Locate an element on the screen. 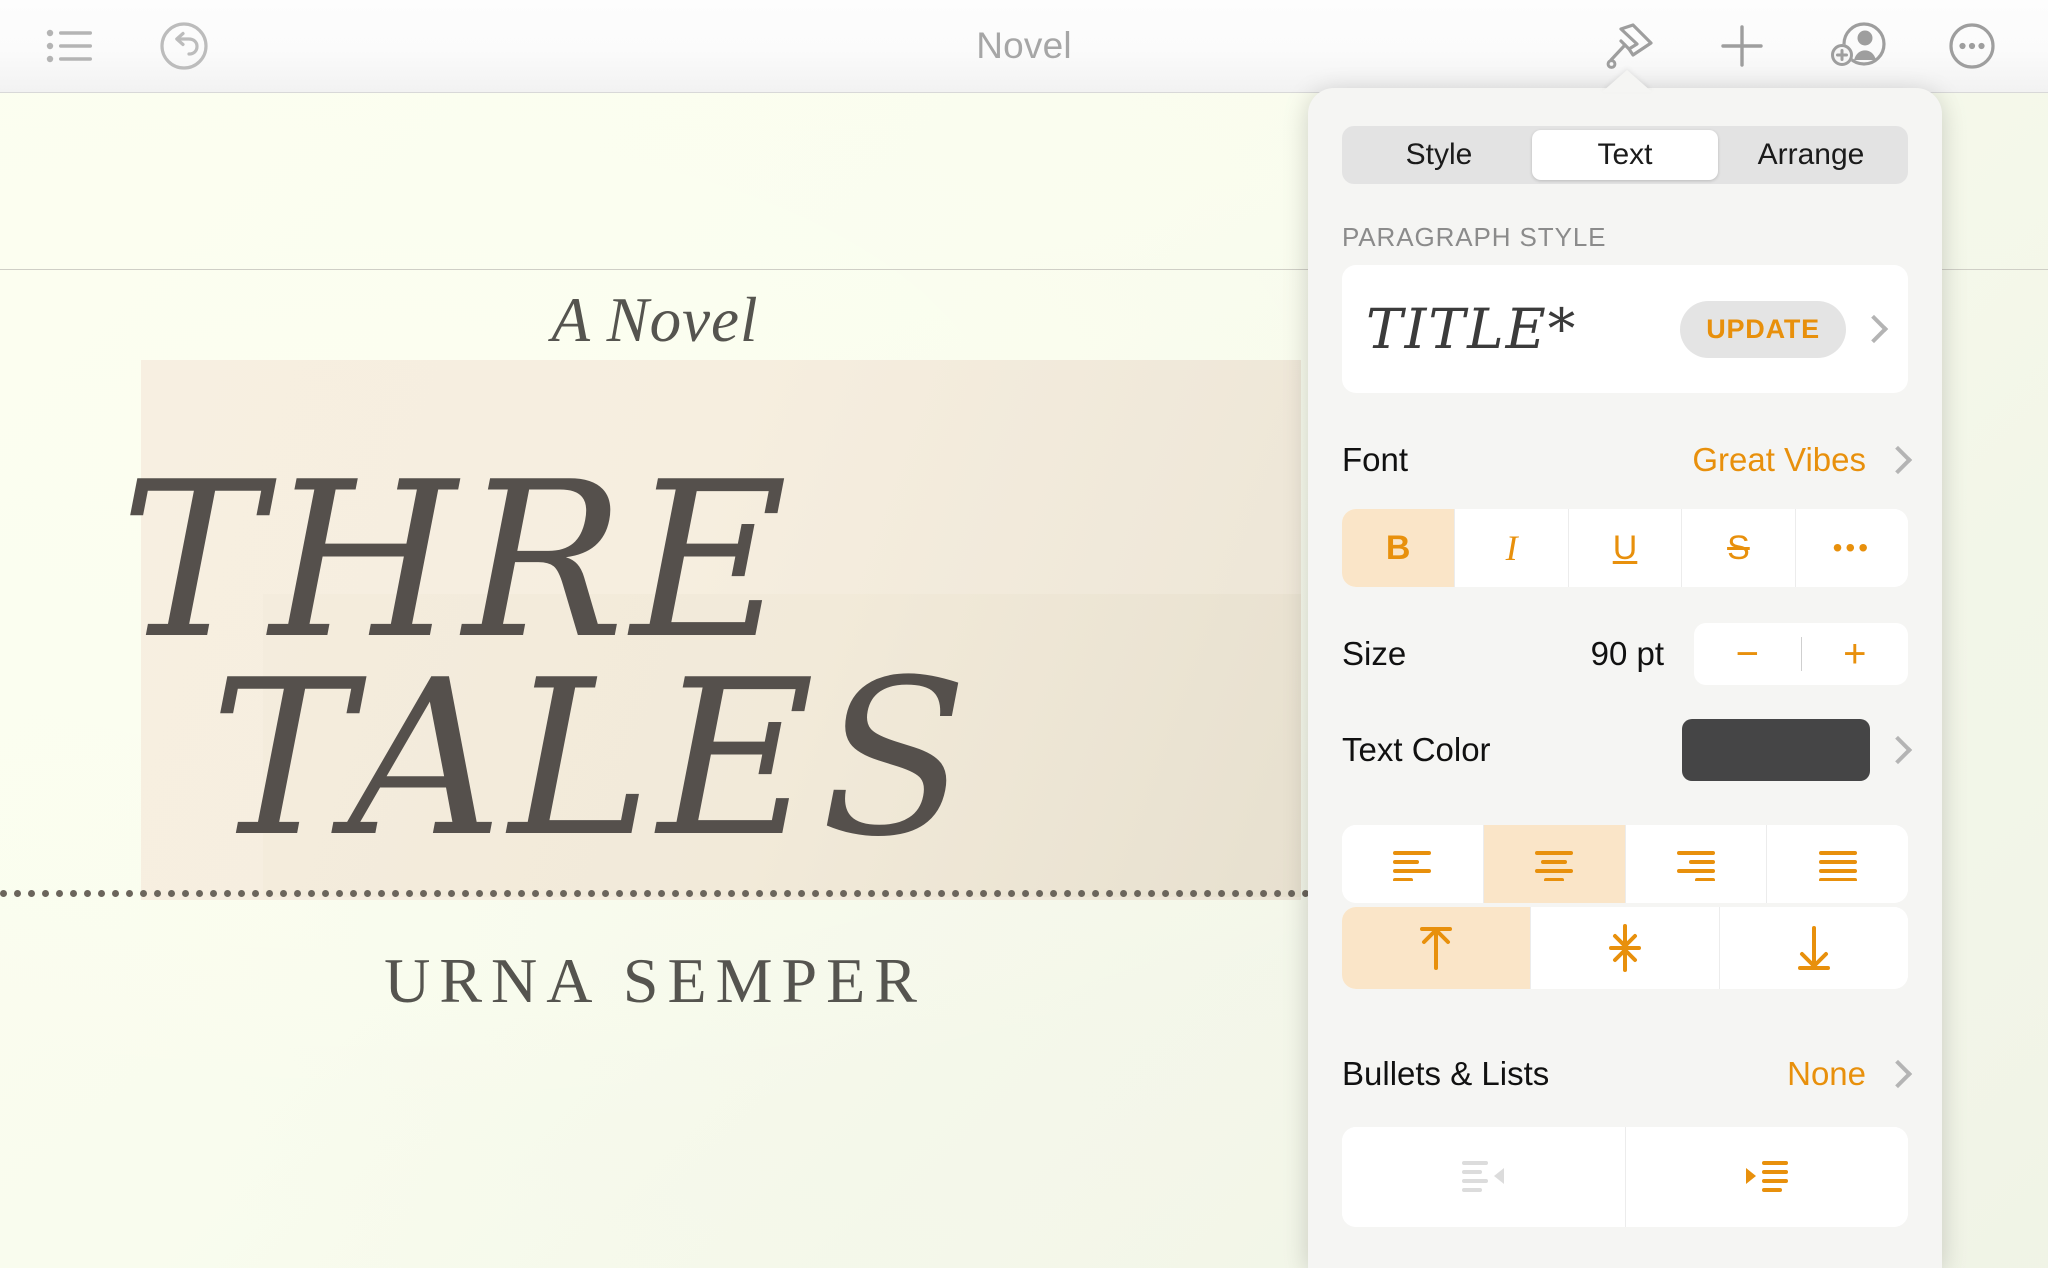 This screenshot has width=2048, height=1268. vertical-alignment-buttons is located at coordinates (1625, 948).